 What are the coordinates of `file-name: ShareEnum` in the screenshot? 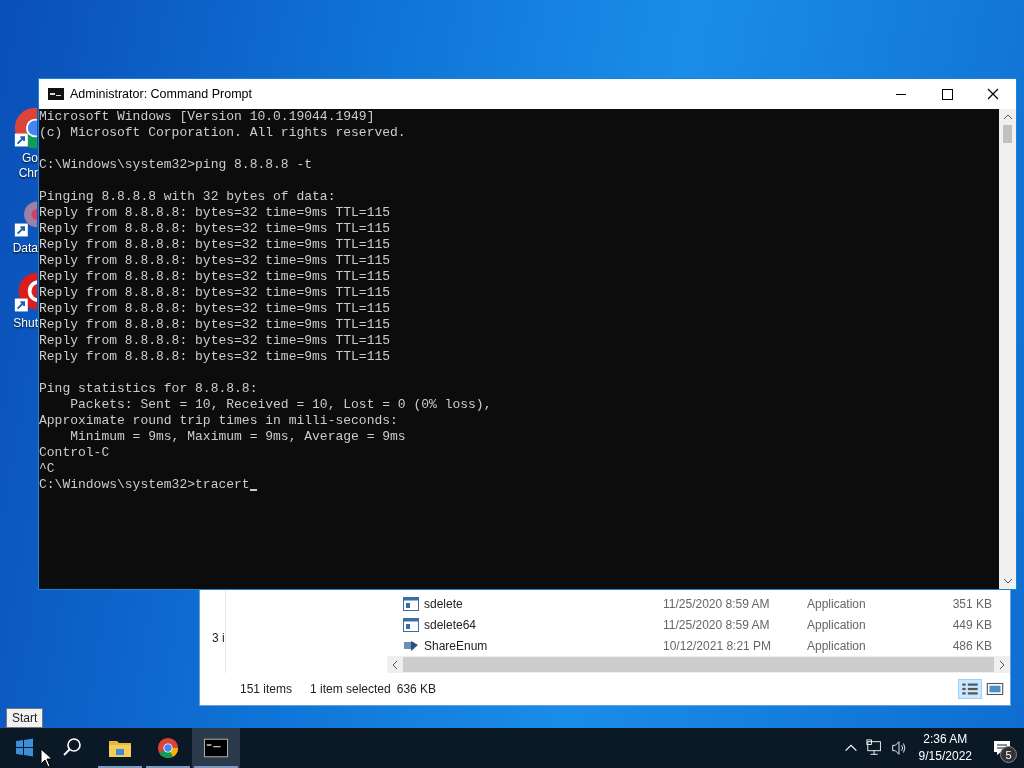 It's located at (456, 645).